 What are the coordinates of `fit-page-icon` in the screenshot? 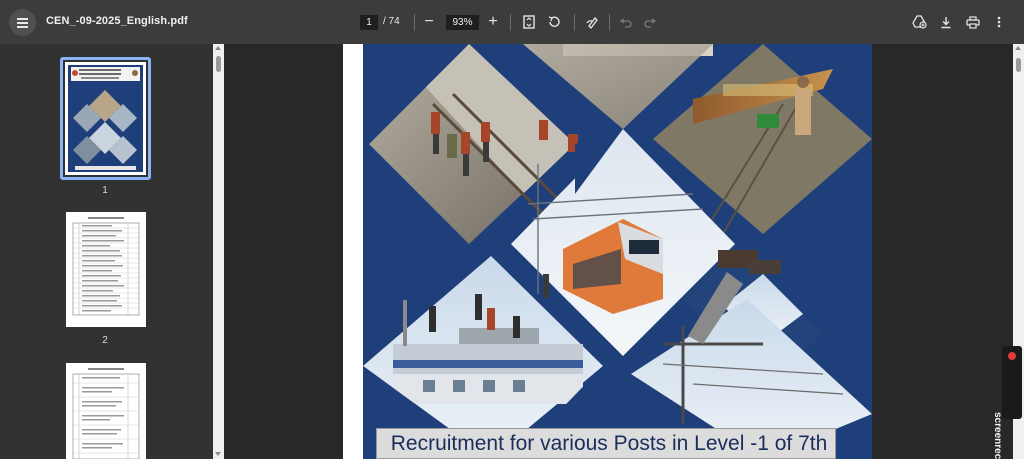 It's located at (529, 22).